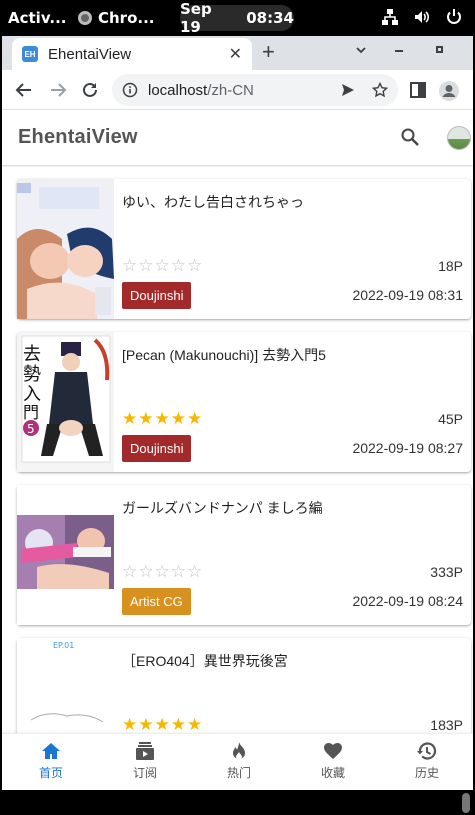 The image size is (475, 815). I want to click on cover-thumbnail: EP.01, so click(65, 685).